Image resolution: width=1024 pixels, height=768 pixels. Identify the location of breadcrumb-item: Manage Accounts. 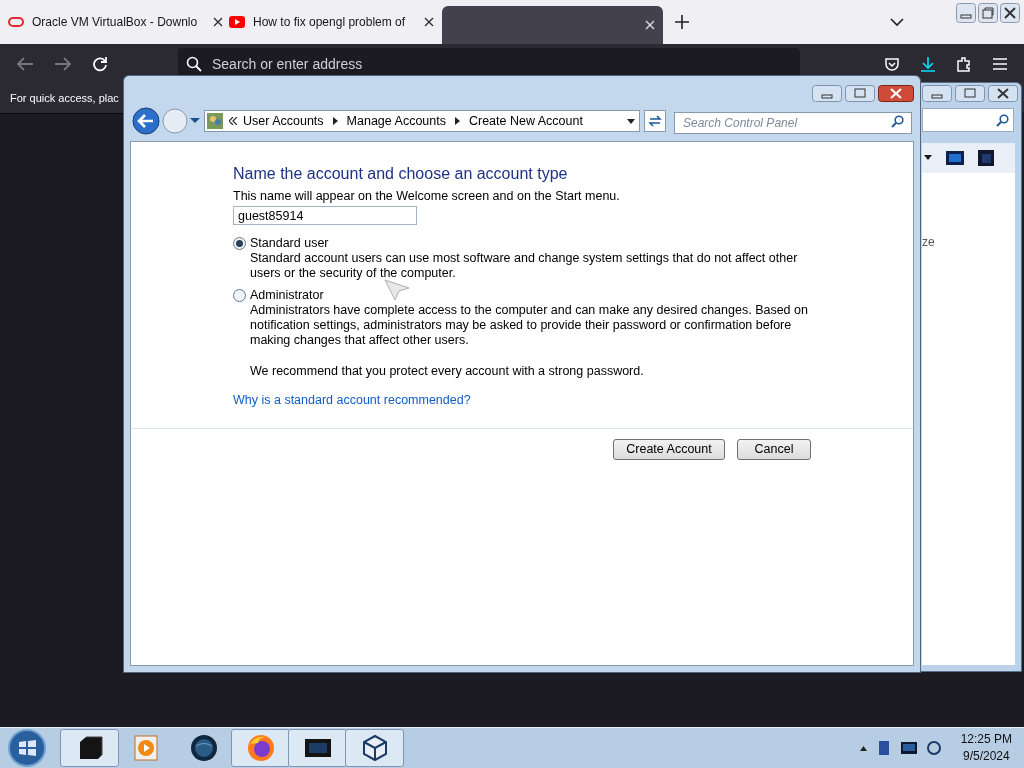
(396, 121).